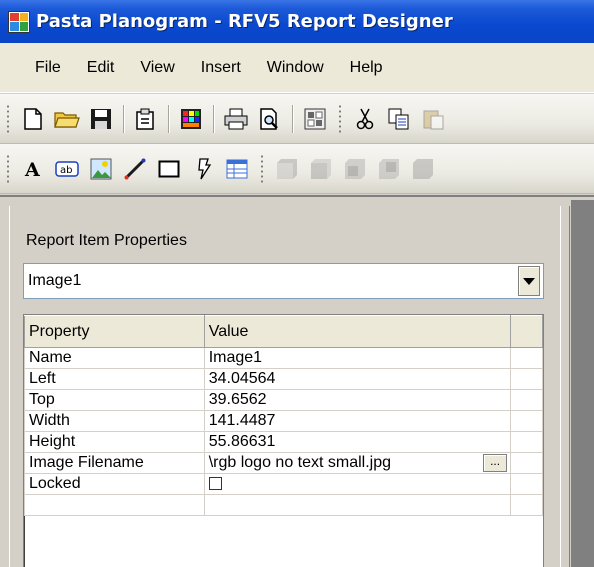 Image resolution: width=594 pixels, height=567 pixels. What do you see at coordinates (582, 383) in the screenshot?
I see `design-surface-background` at bounding box center [582, 383].